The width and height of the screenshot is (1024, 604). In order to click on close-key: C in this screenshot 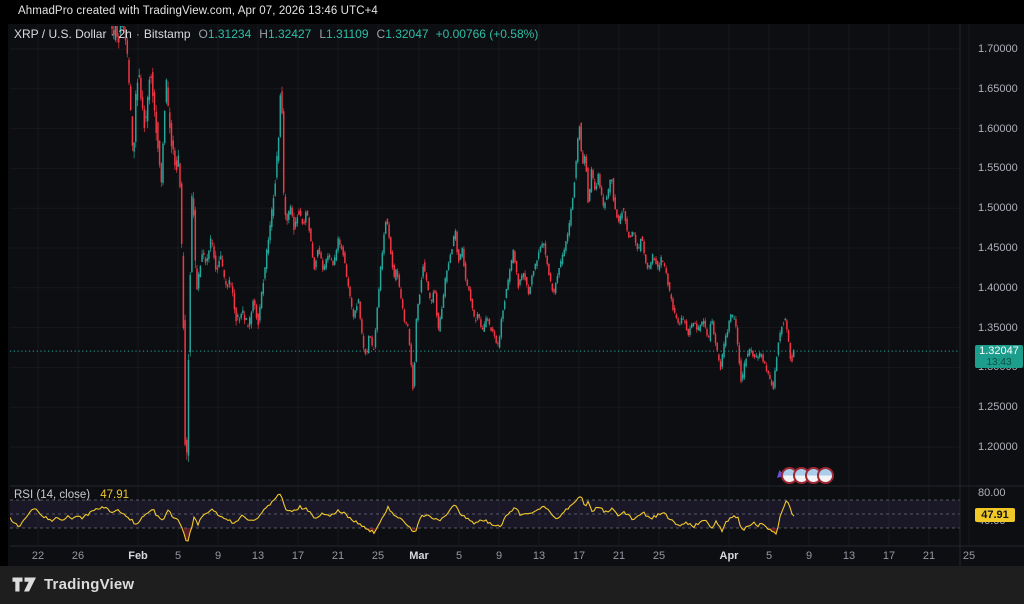, I will do `click(381, 34)`.